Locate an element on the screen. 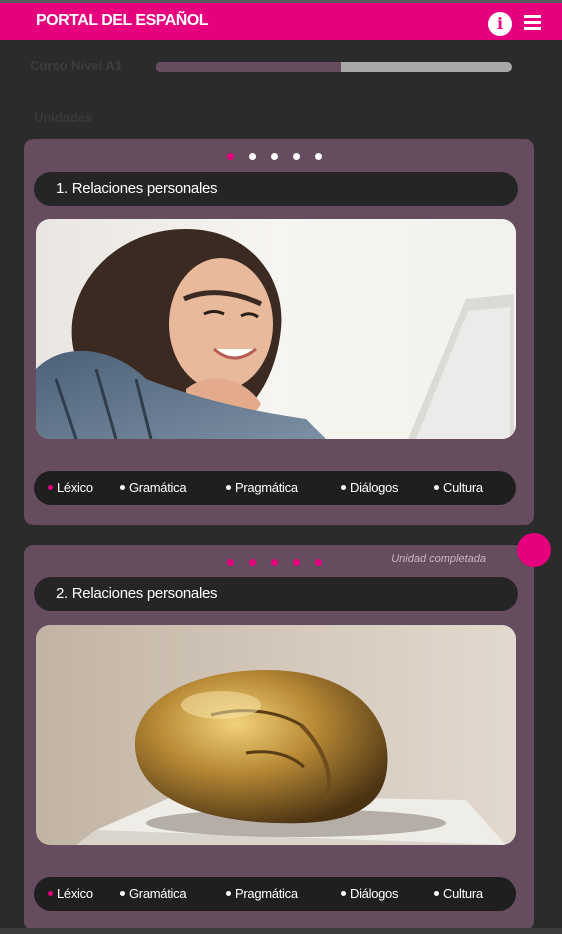  unit-completed-label: Unidad completada is located at coordinates (438, 559).